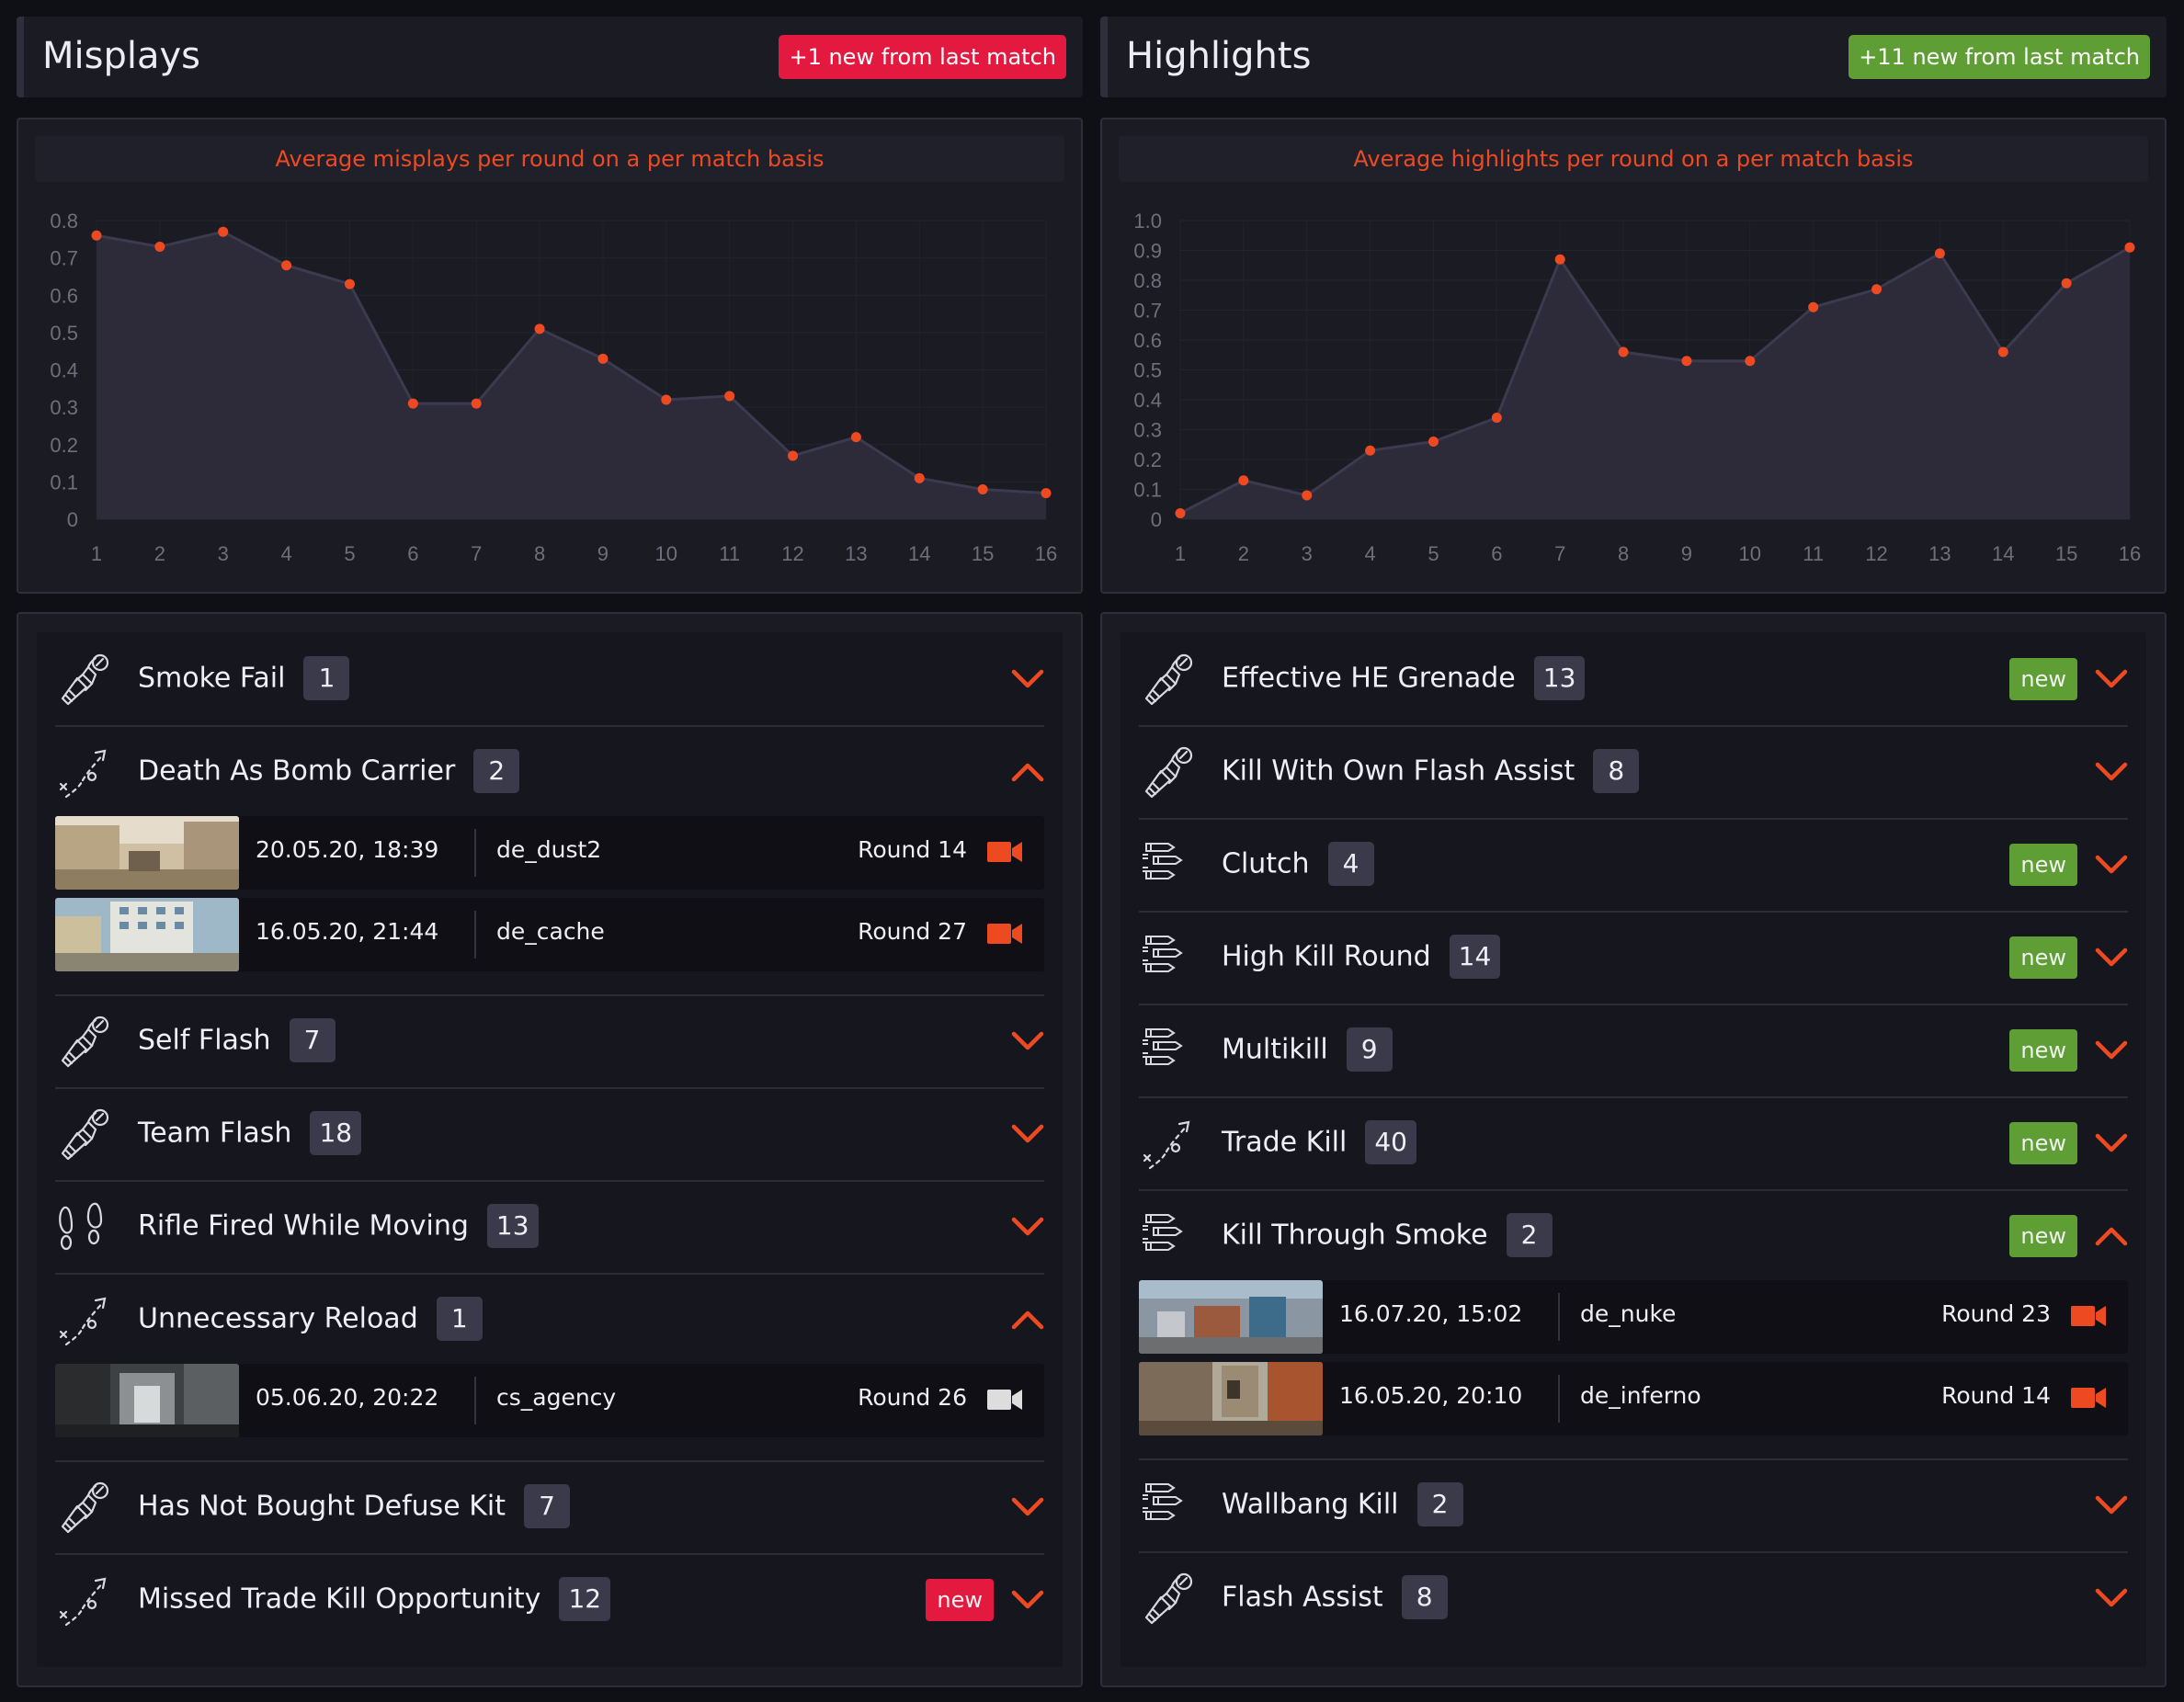 The image size is (2184, 1702). I want to click on event-map: de_inferno, so click(1640, 1396).